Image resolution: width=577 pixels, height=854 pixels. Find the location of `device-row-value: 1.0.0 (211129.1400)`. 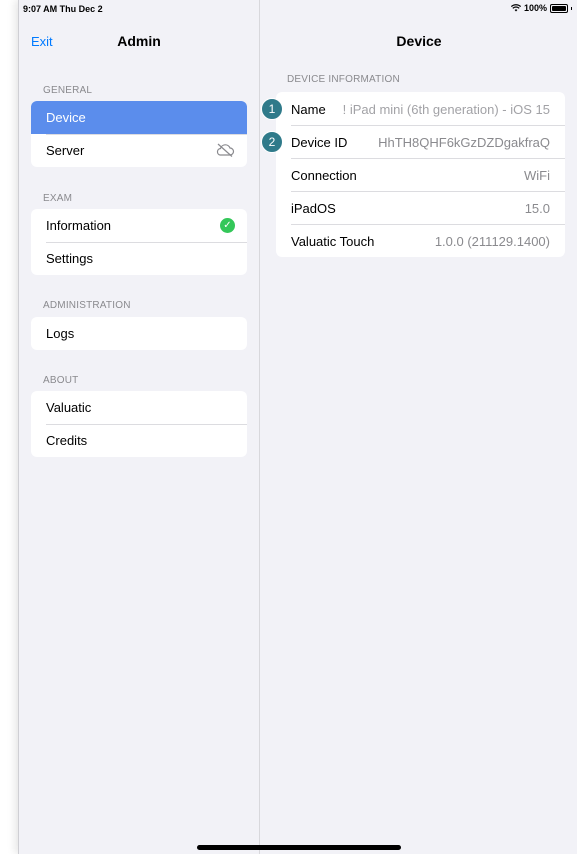

device-row-value: 1.0.0 (211129.1400) is located at coordinates (492, 241).